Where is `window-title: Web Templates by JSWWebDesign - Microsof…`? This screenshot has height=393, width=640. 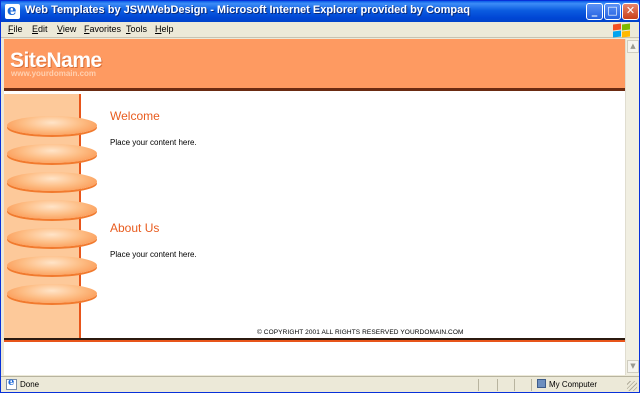 window-title: Web Templates by JSWWebDesign - Microsof… is located at coordinates (247, 10).